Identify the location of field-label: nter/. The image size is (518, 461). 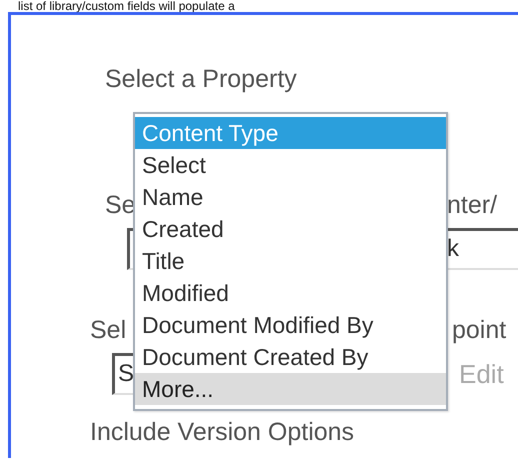
(472, 205).